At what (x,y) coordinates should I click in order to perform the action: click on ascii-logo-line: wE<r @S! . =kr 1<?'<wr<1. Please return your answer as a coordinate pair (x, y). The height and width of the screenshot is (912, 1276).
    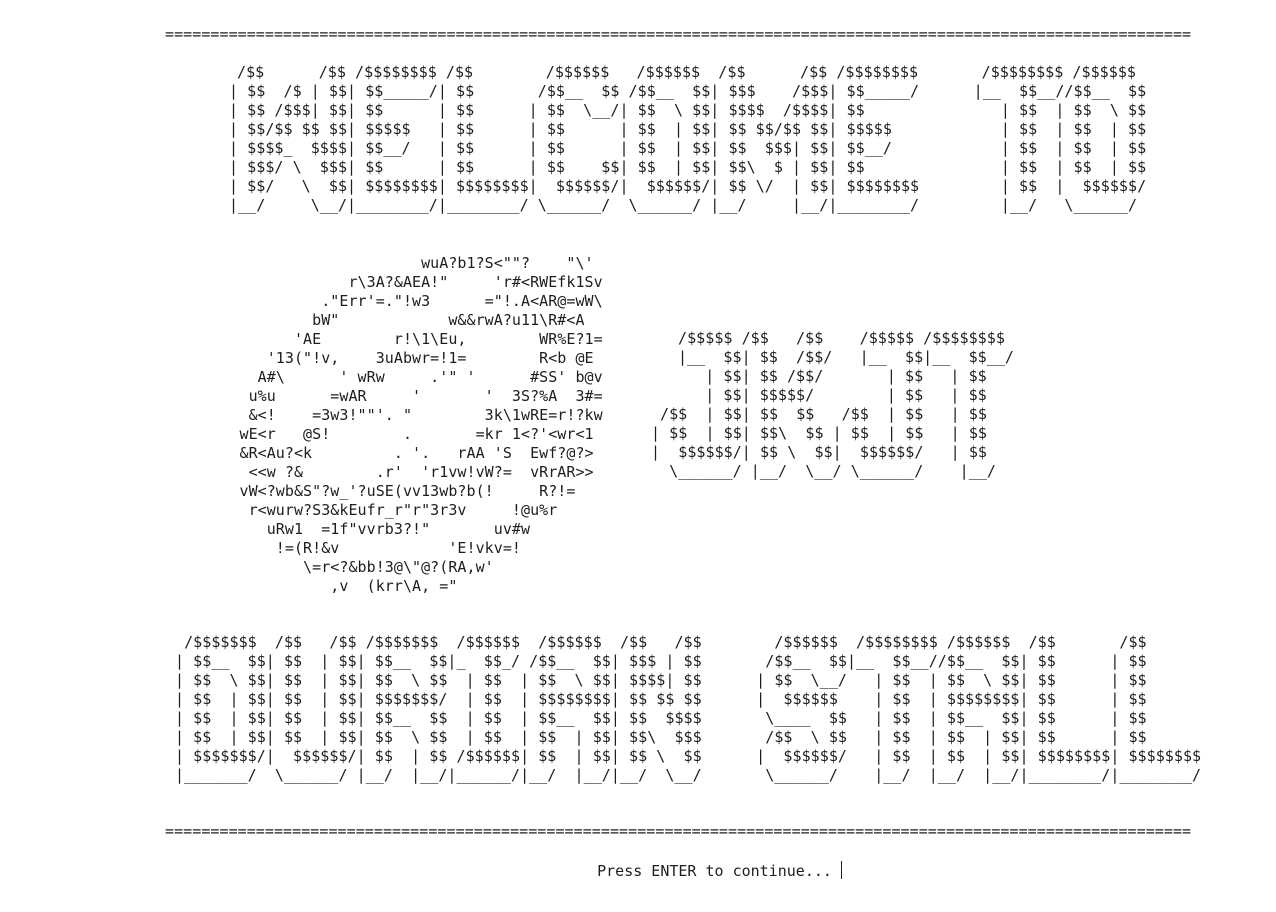
    Looking at the image, I should click on (389, 434).